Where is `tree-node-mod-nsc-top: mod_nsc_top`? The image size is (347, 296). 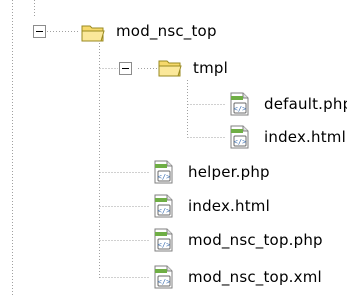 tree-node-mod-nsc-top: mod_nsc_top is located at coordinates (148, 31).